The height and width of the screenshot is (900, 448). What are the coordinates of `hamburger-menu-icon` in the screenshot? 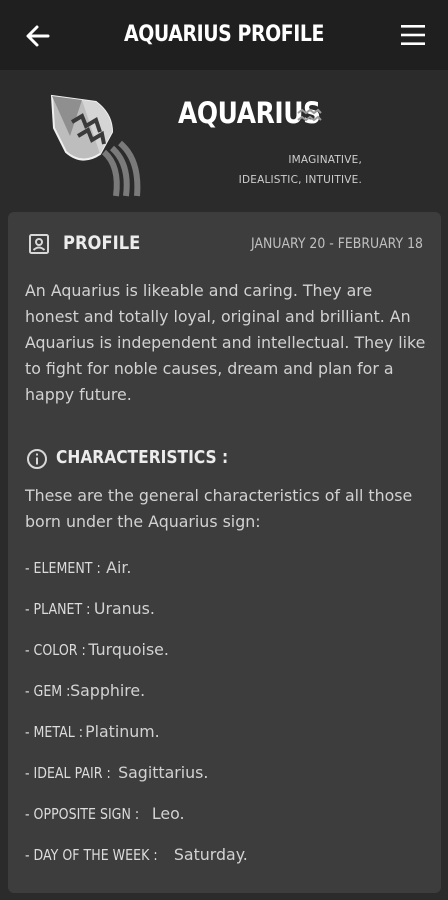 It's located at (413, 35).